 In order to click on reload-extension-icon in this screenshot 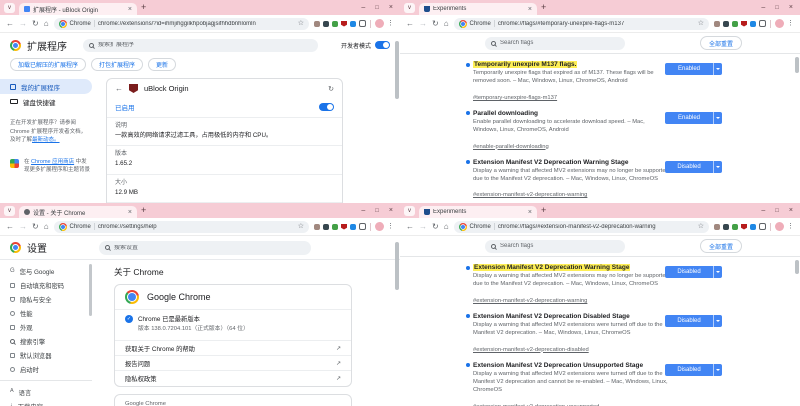, I will do `click(331, 89)`.